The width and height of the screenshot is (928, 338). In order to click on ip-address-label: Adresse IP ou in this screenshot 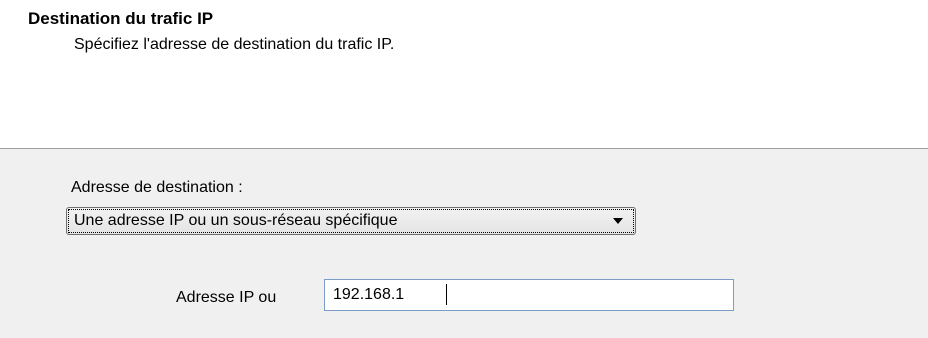, I will do `click(226, 297)`.